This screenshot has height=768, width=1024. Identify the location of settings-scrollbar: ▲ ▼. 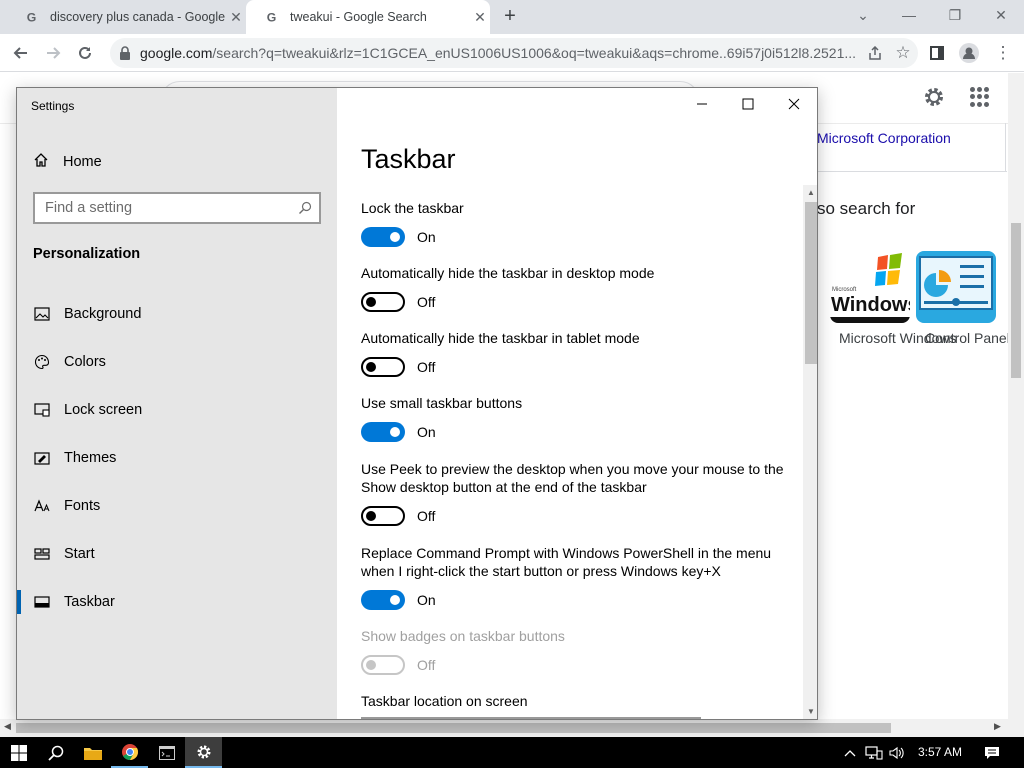
(810, 452).